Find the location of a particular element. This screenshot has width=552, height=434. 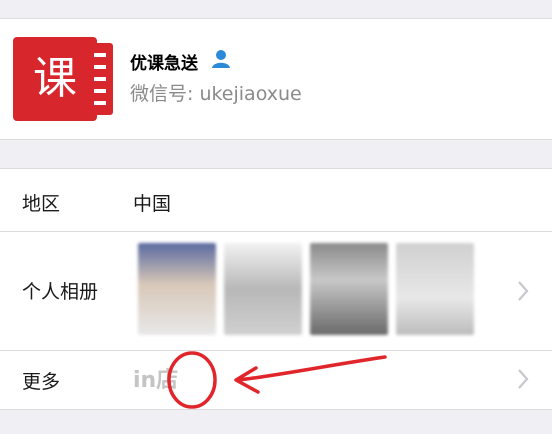

ticket-stub-icon is located at coordinates (100, 79).